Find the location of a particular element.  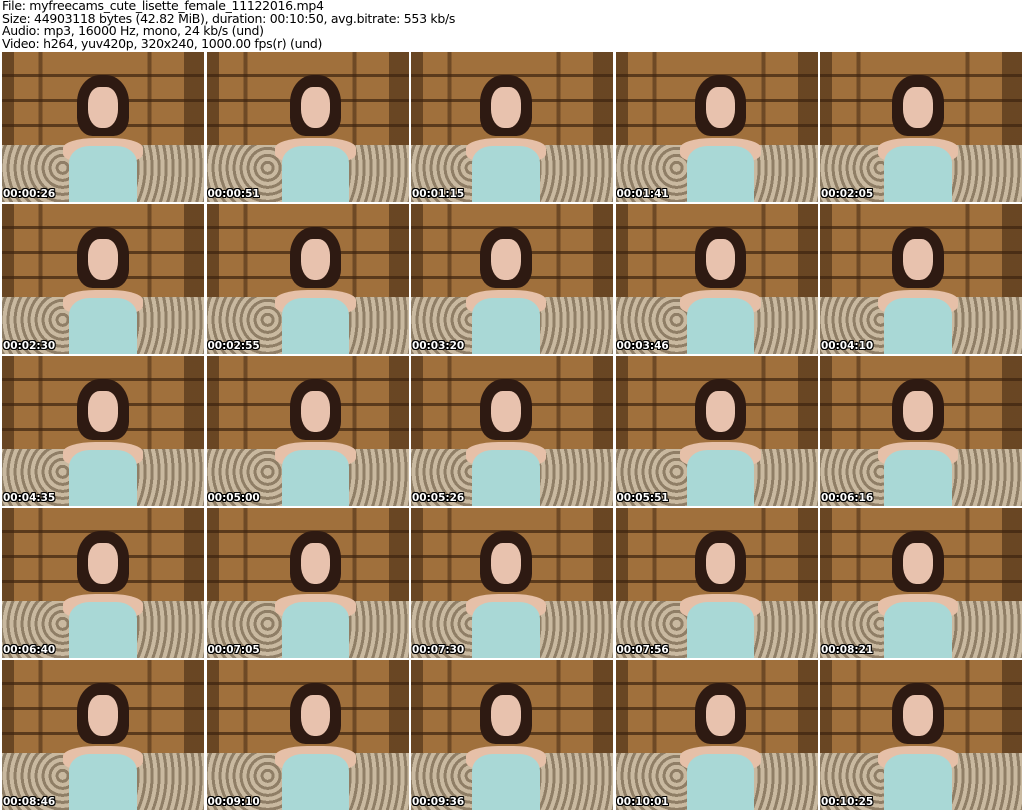

video-thumbnail: 00:08:21 is located at coordinates (921, 583).